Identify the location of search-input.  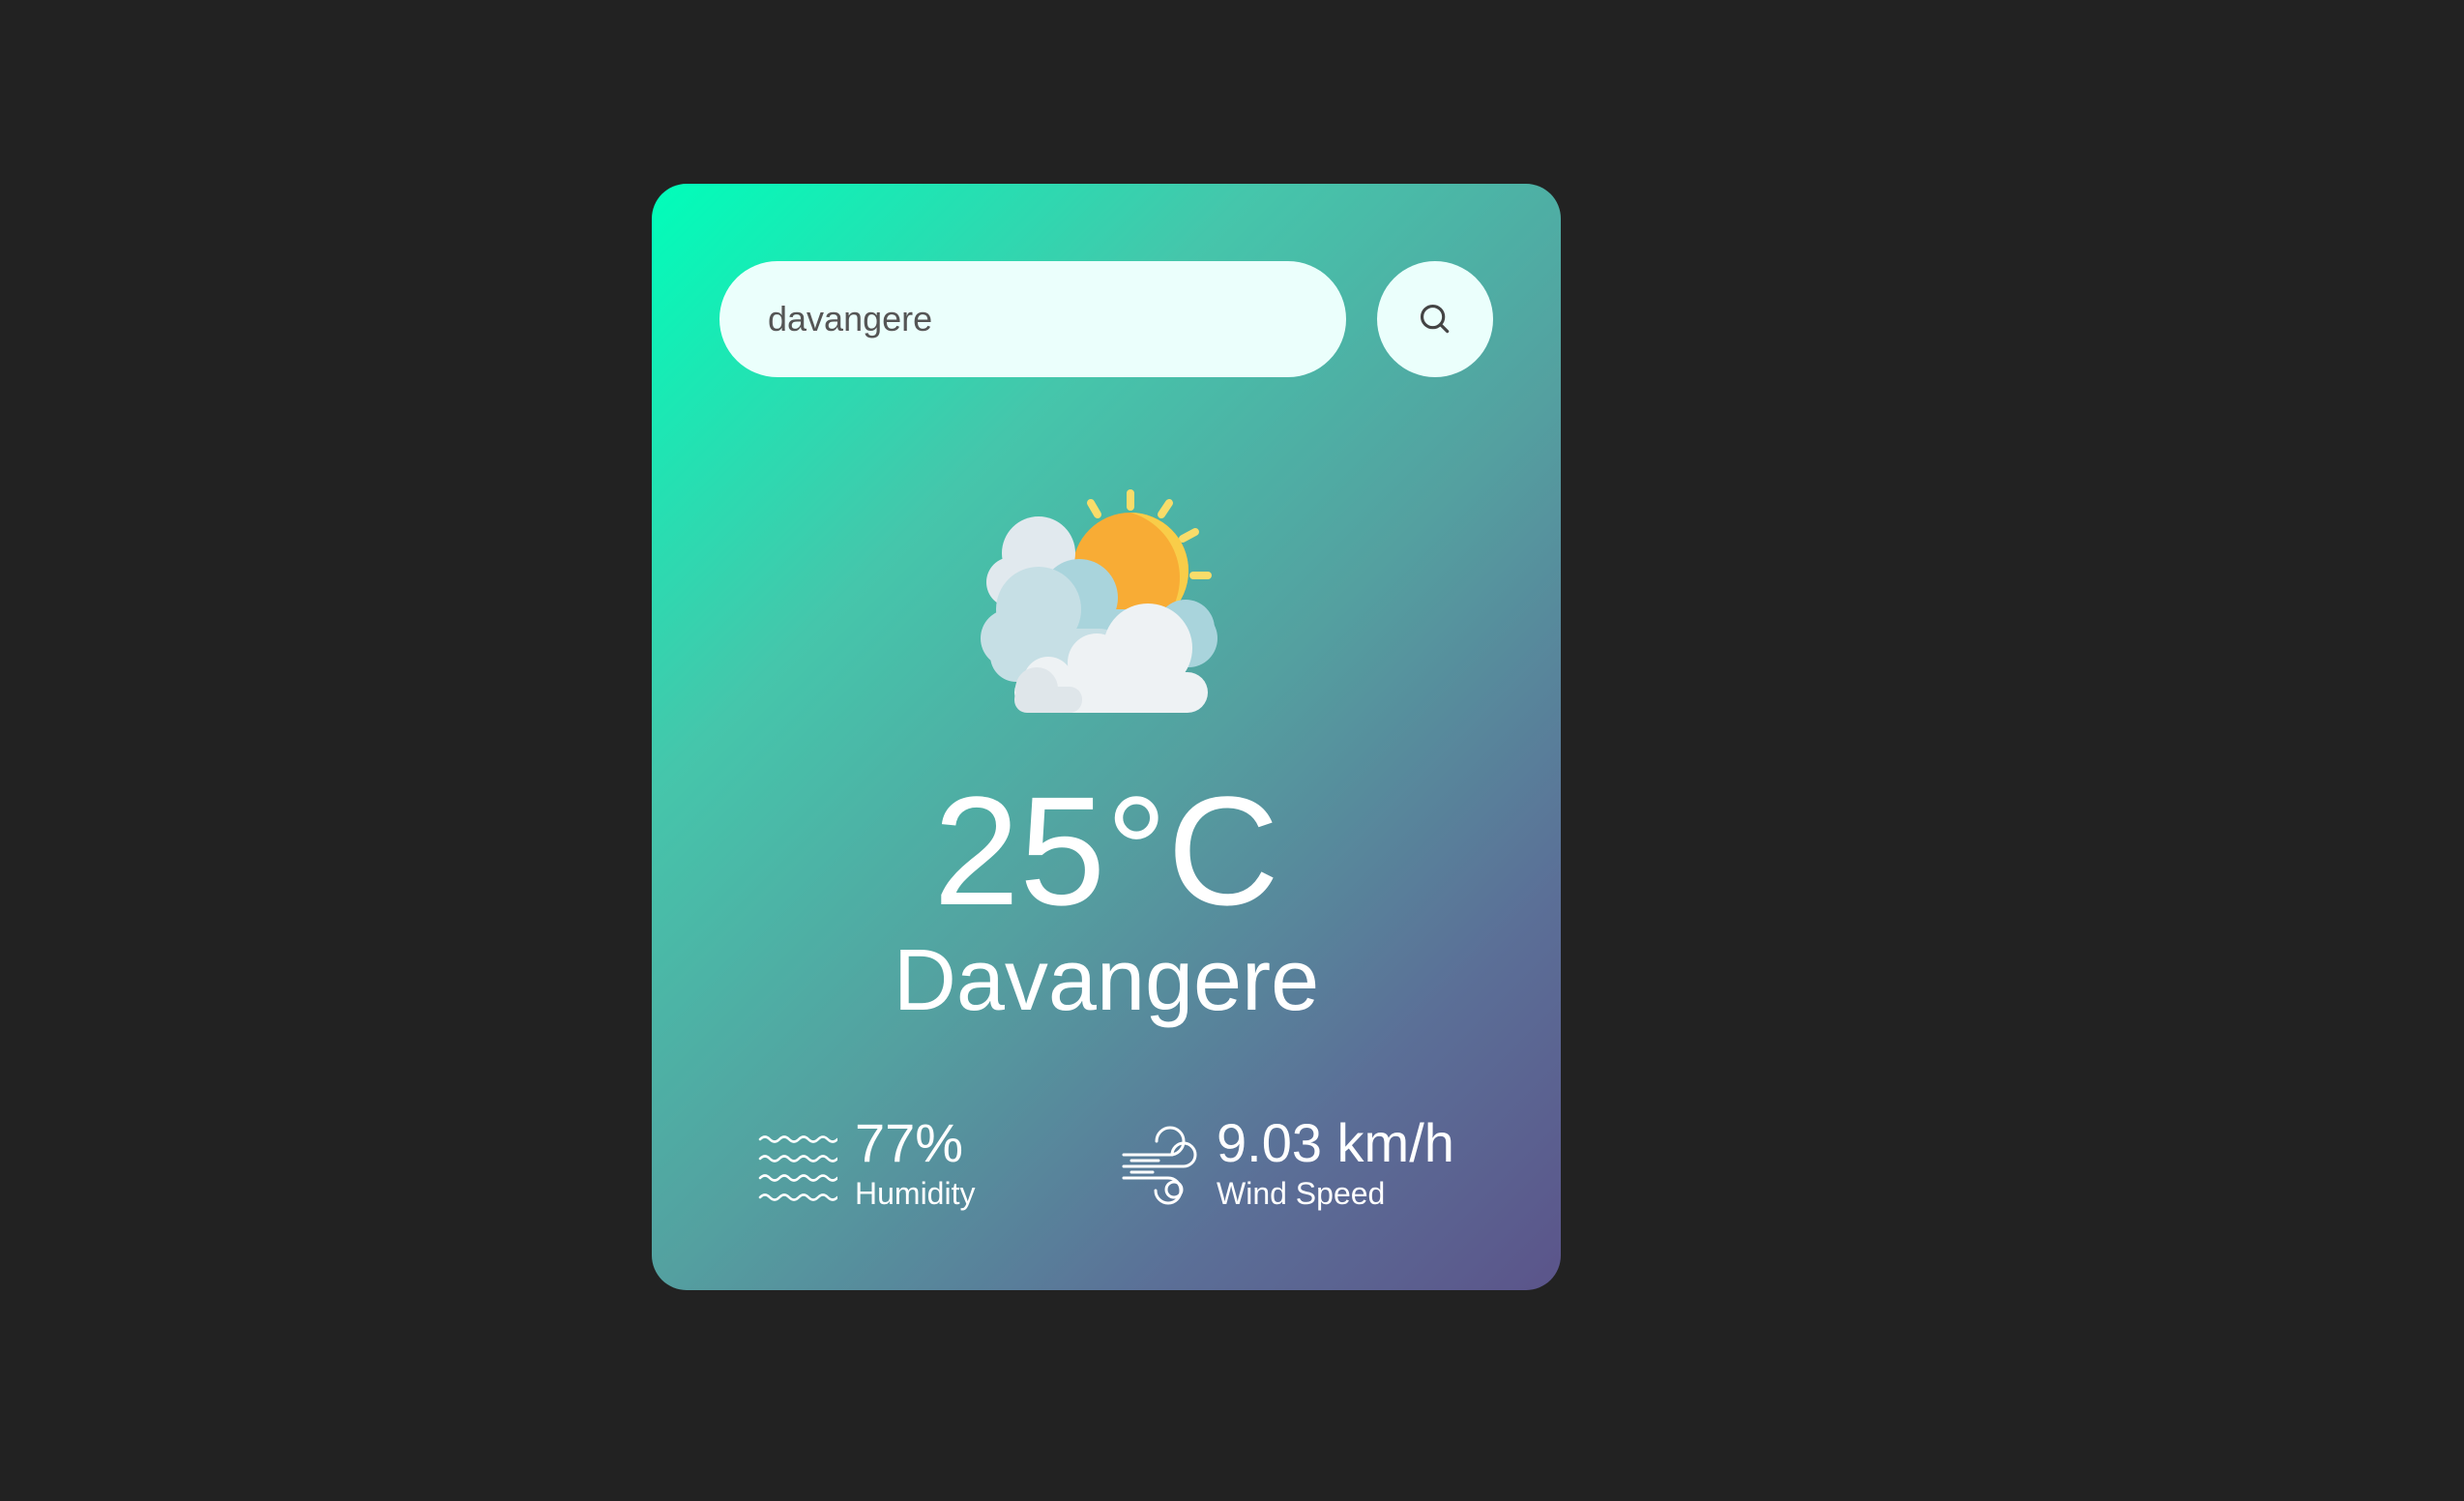
(1032, 319).